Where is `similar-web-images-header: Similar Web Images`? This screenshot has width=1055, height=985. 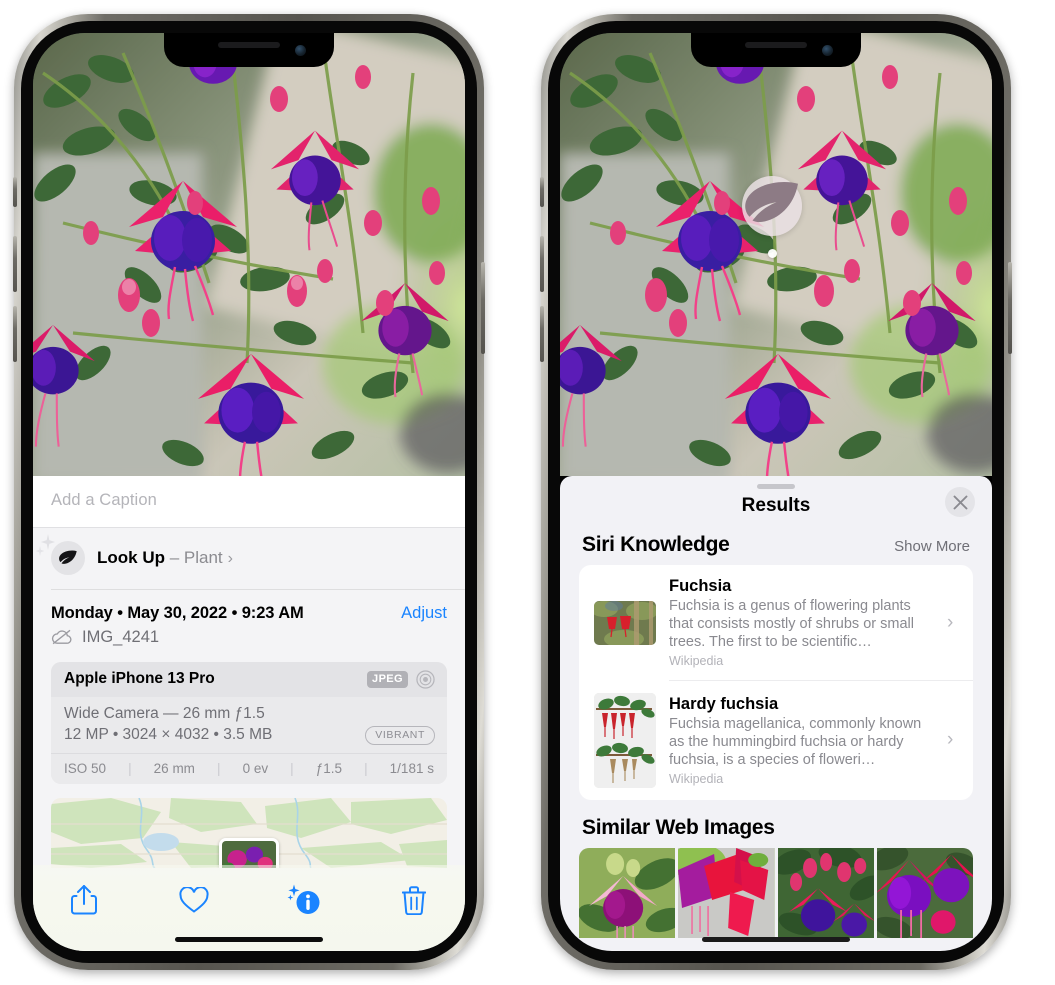
similar-web-images-header: Similar Web Images is located at coordinates (776, 824).